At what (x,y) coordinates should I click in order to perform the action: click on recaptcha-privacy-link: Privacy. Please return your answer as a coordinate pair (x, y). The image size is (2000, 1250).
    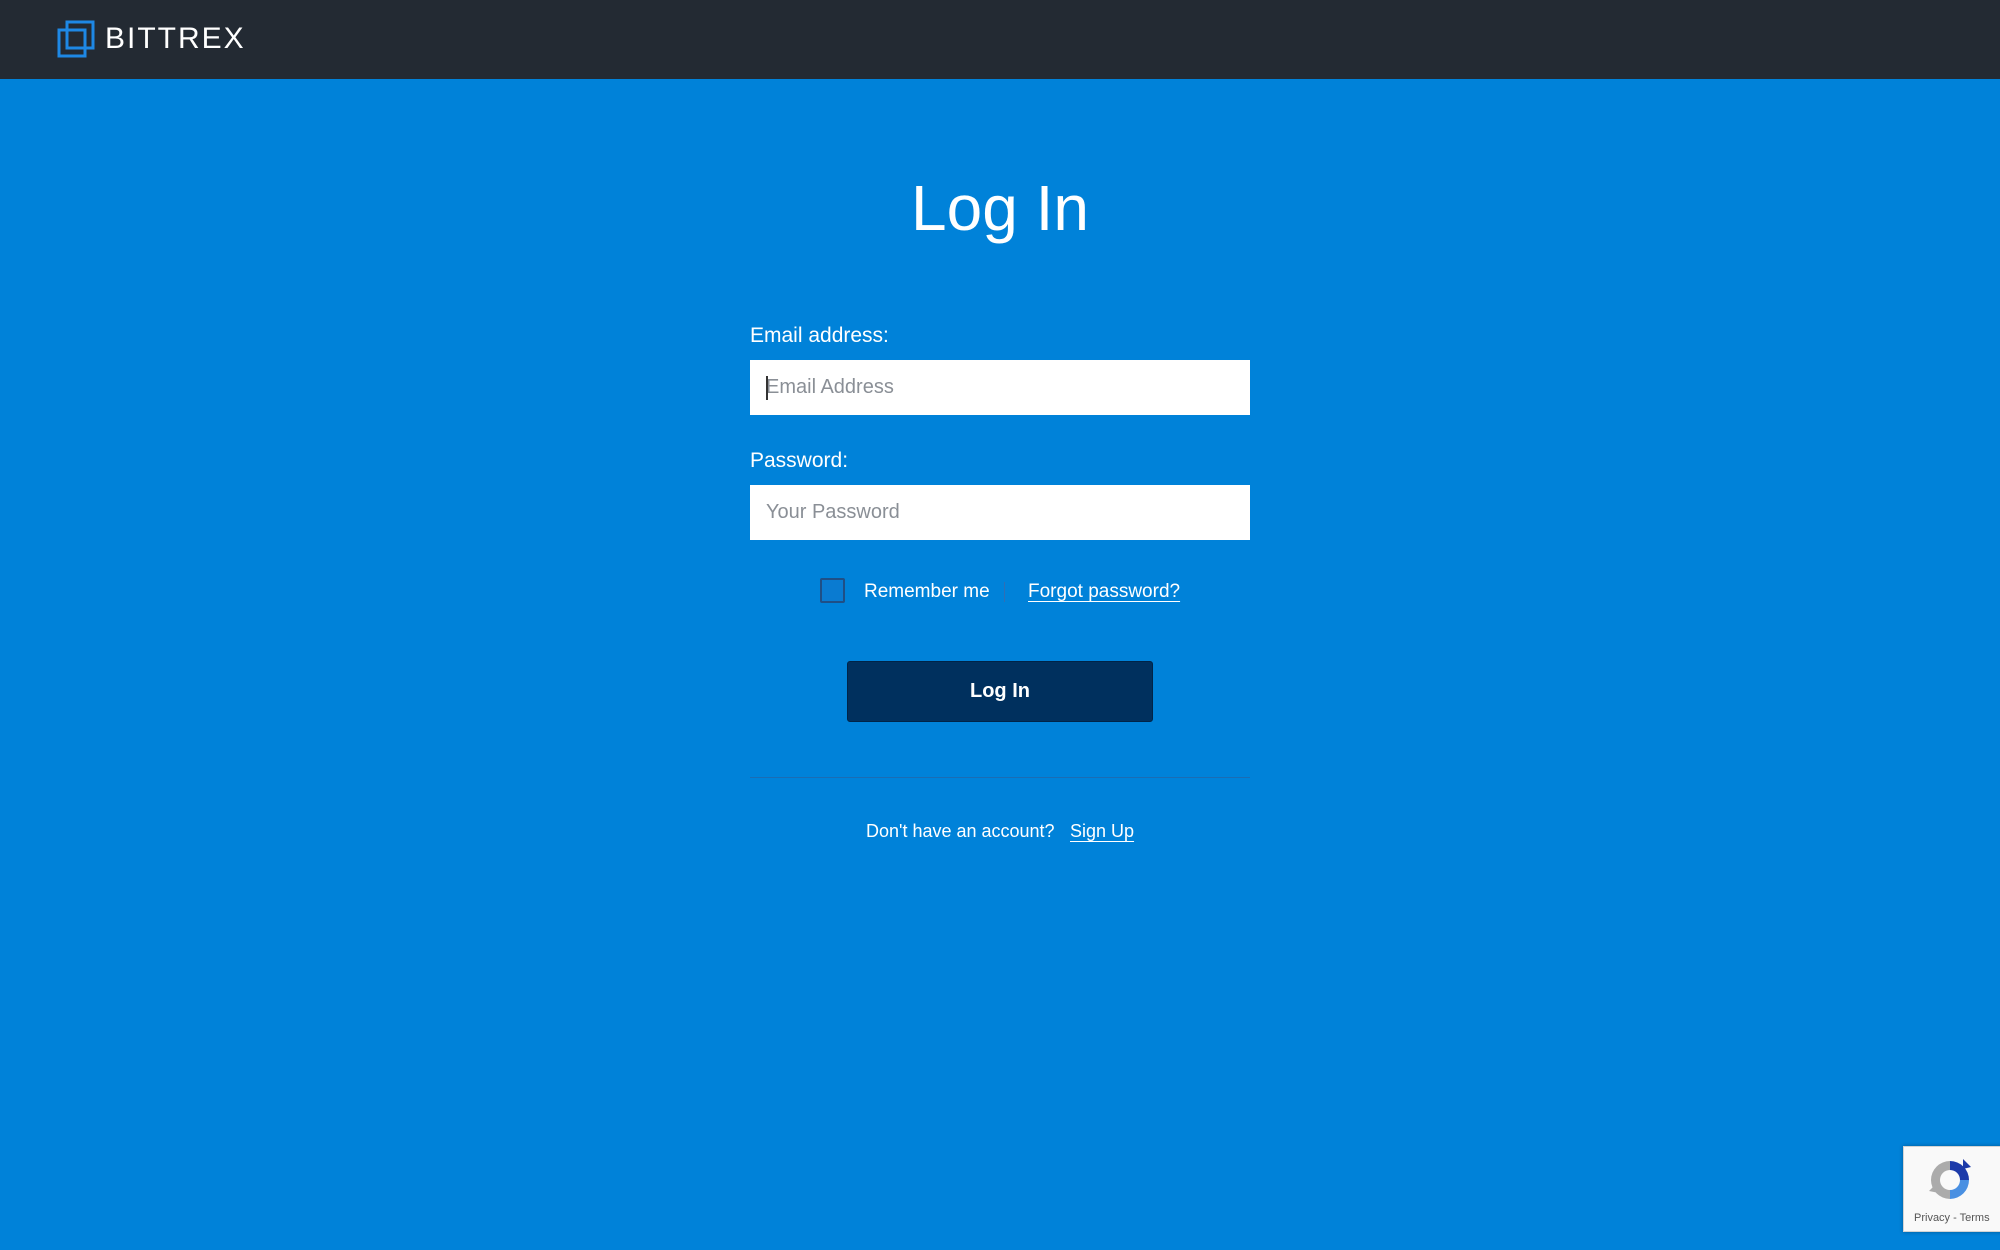
    Looking at the image, I should click on (1932, 1218).